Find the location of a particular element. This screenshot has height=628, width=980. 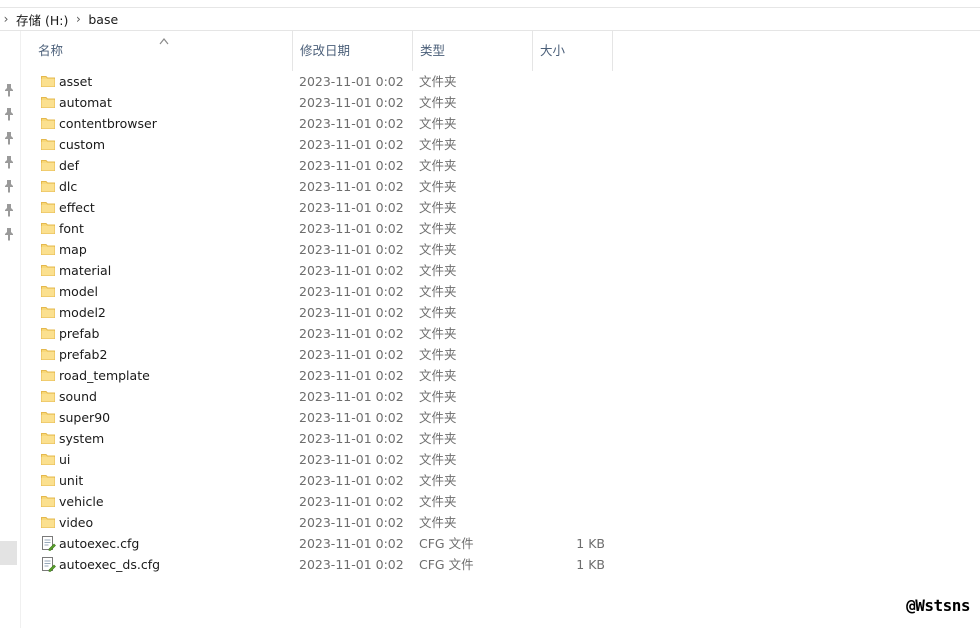

file-row: automat 2023-11-01 0:02 文件夹 is located at coordinates (340, 102).